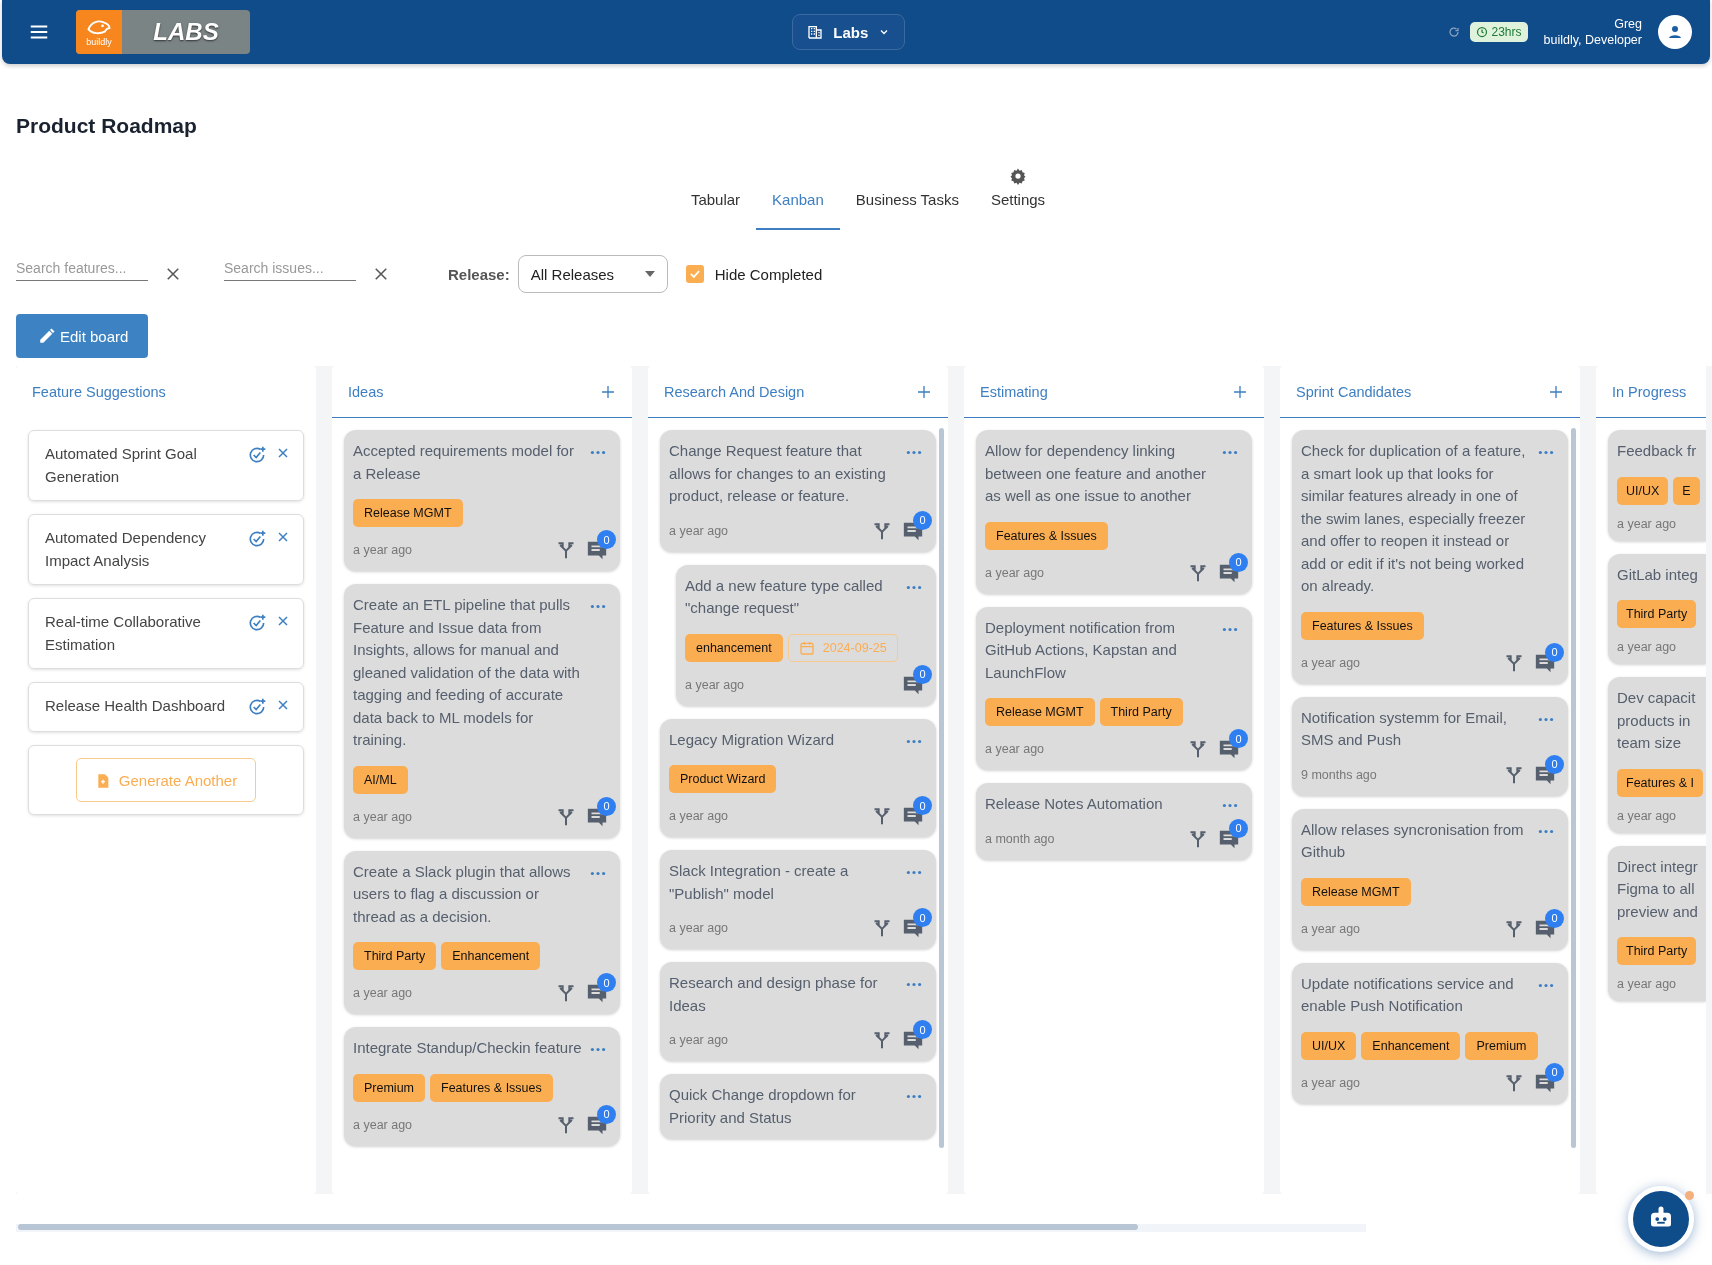 The width and height of the screenshot is (1712, 1265). I want to click on organization-dropdown: Labs, so click(849, 32).